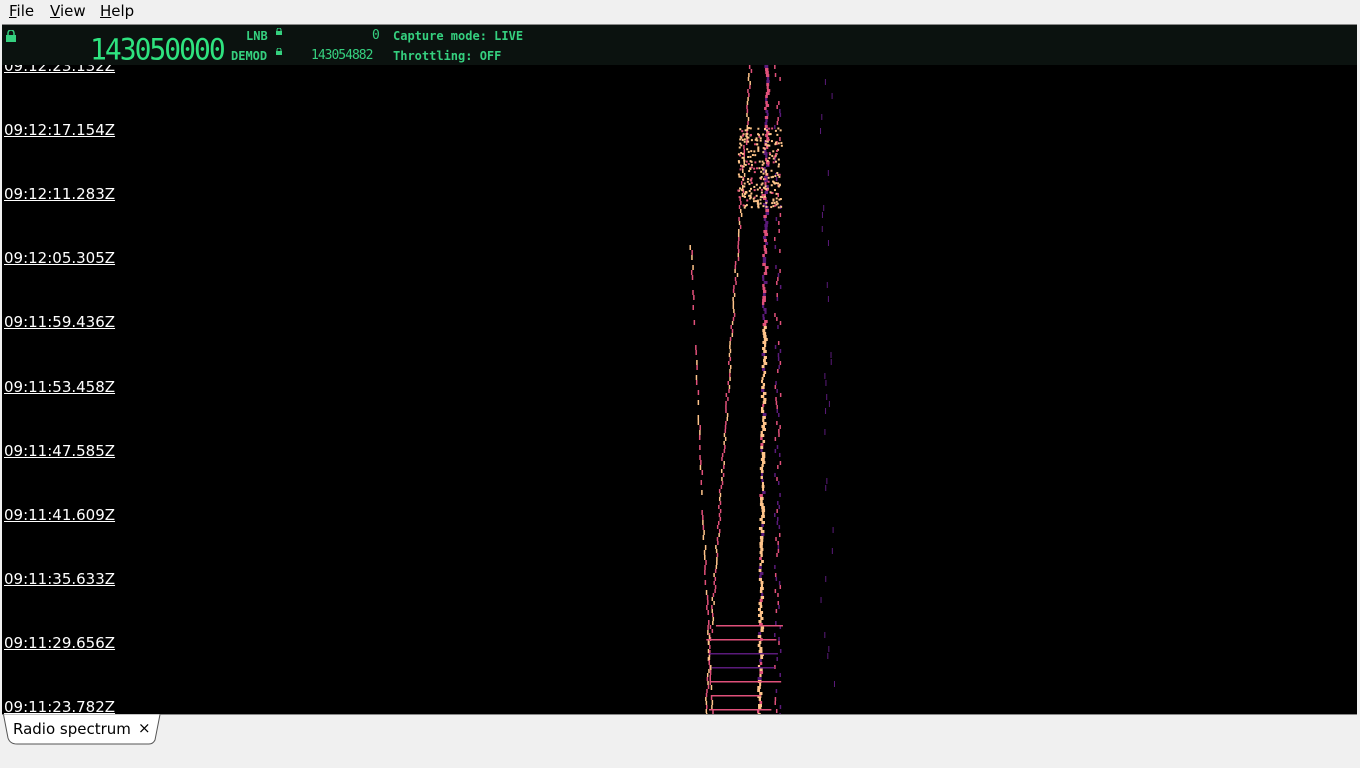  Describe the element at coordinates (117, 11) in the screenshot. I see `menu-help: Help` at that location.